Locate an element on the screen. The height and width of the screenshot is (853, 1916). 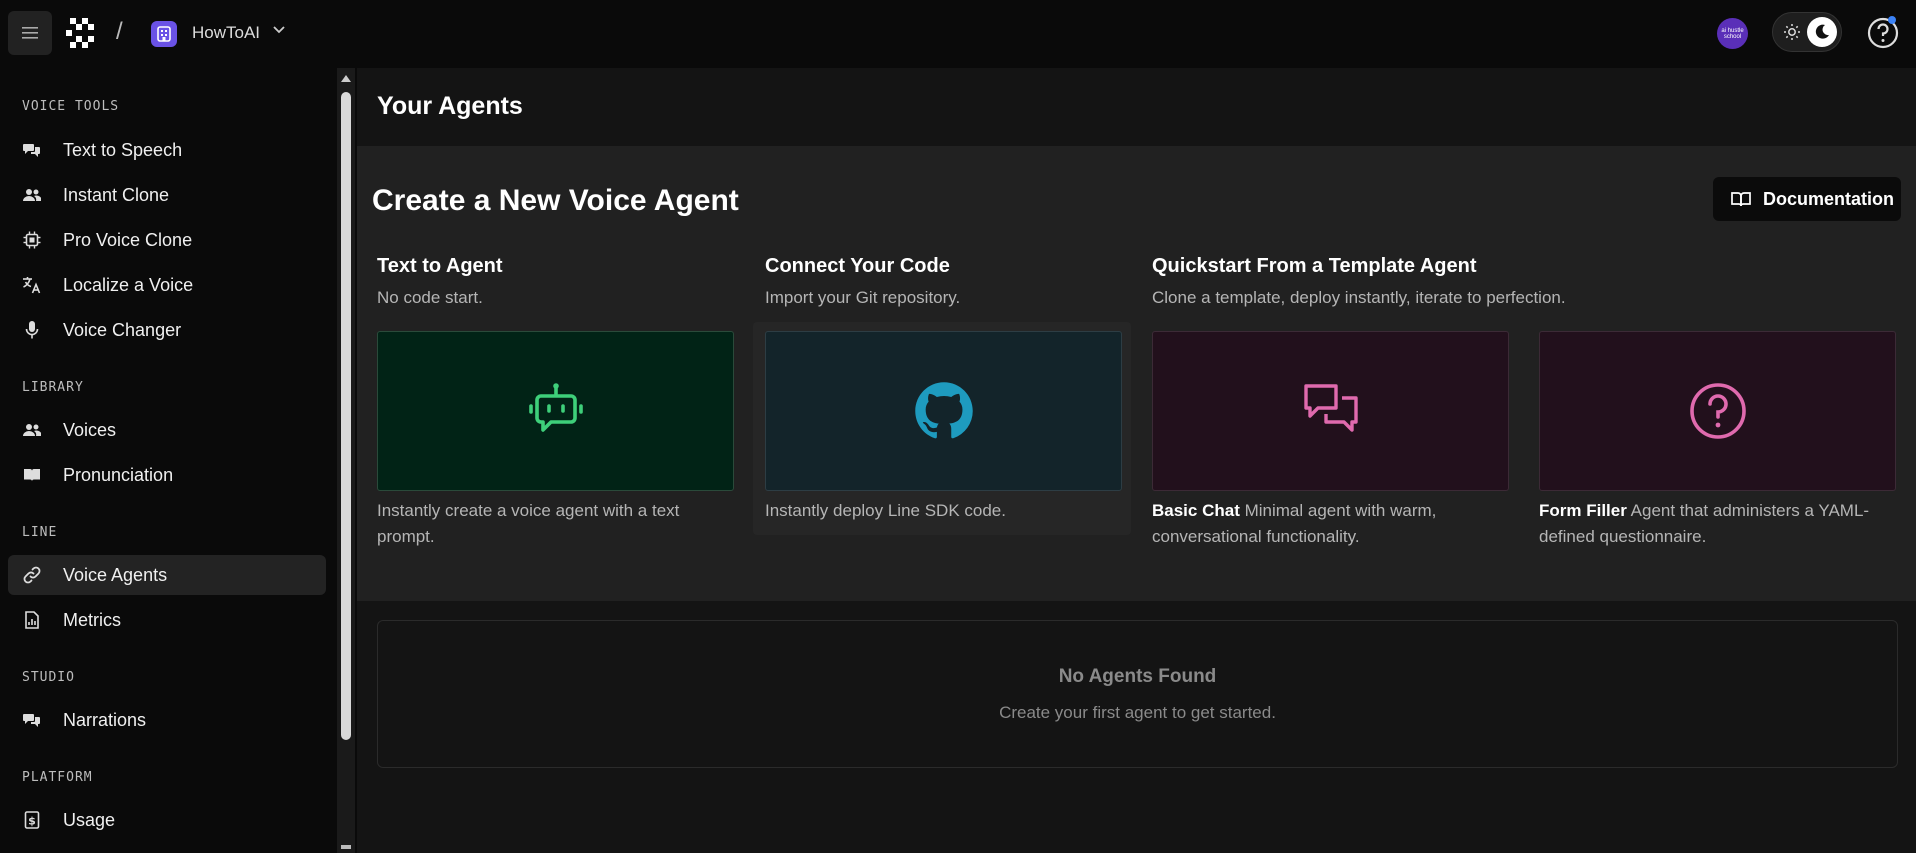
scroll-up-arrow-icon is located at coordinates (346, 78).